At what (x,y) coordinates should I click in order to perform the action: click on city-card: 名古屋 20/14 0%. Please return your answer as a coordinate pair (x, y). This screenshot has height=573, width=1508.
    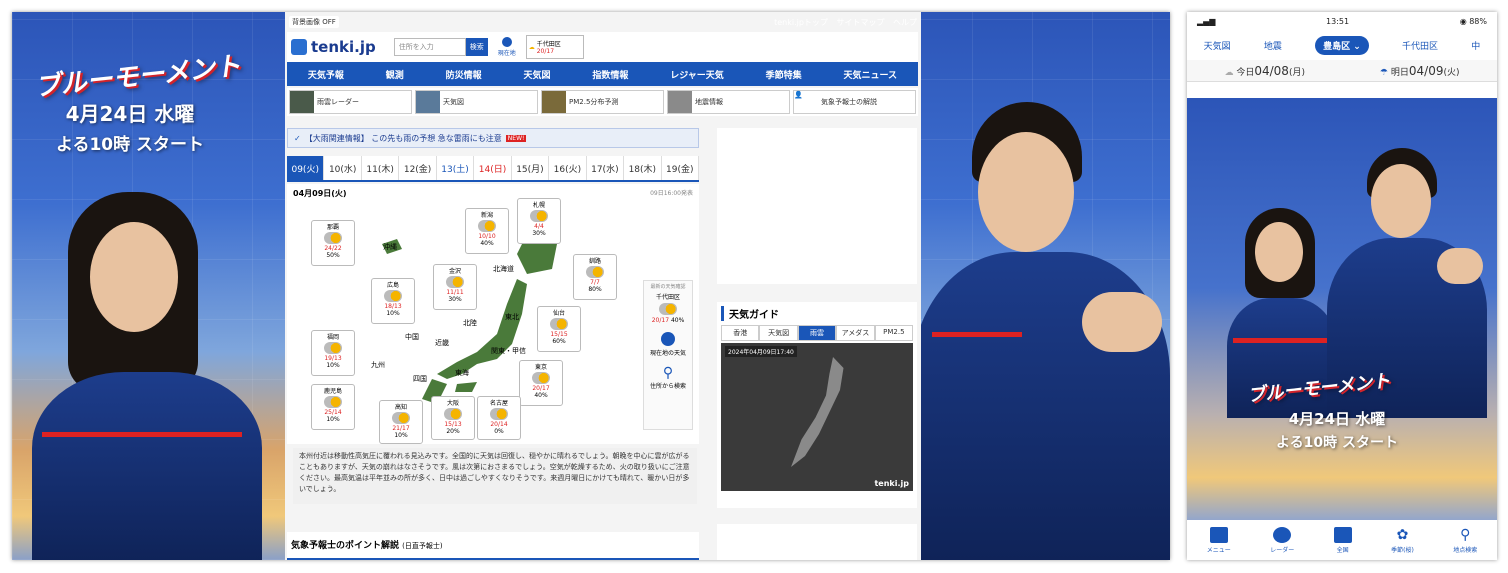
    Looking at the image, I should click on (499, 418).